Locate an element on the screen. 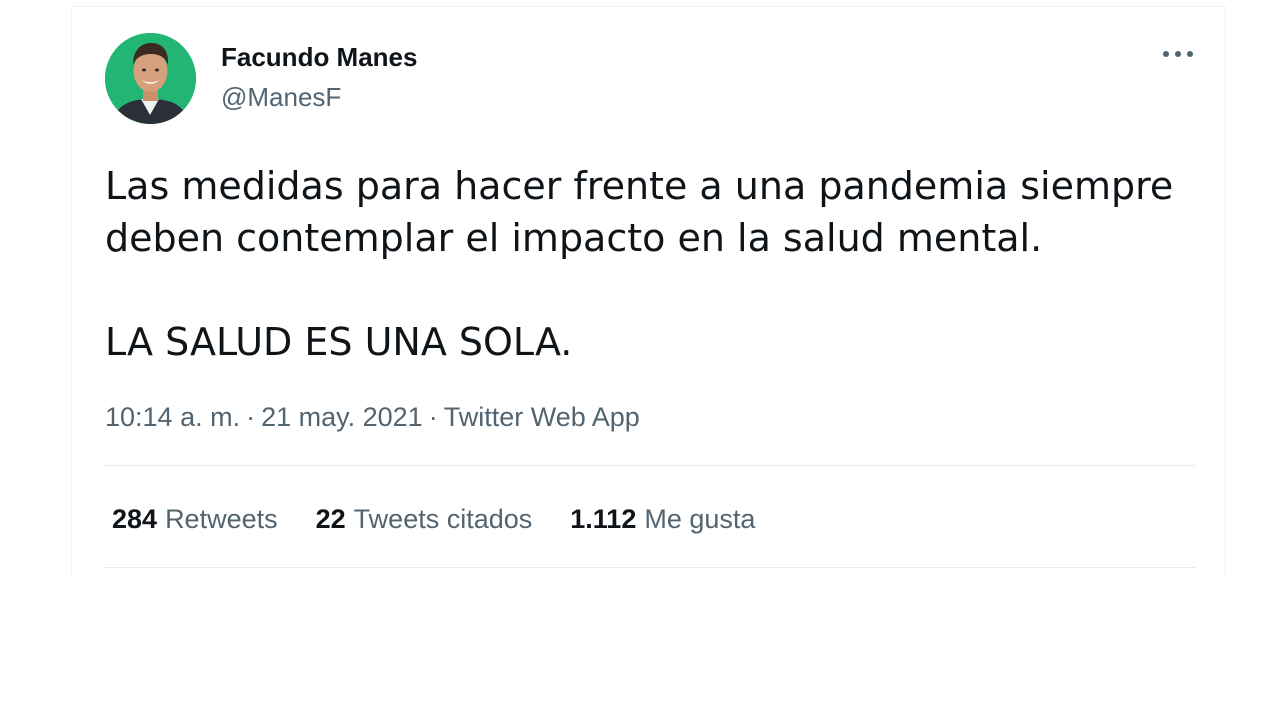 The image size is (1280, 720). likes-label: Me gusta is located at coordinates (700, 519).